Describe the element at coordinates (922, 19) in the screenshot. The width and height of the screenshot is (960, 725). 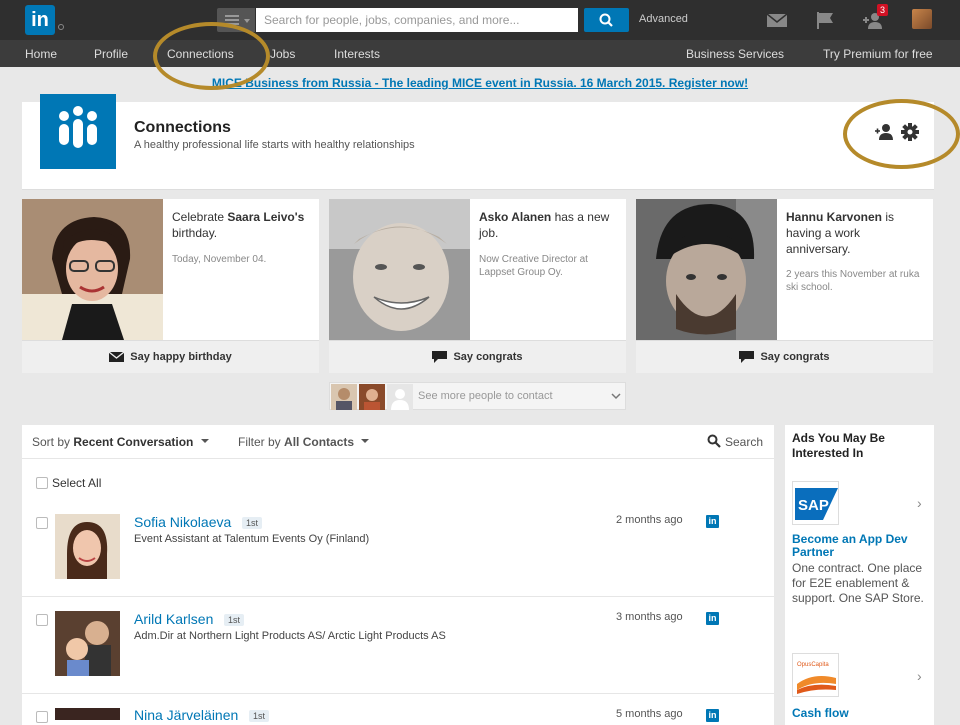
I see `account-avatar` at that location.